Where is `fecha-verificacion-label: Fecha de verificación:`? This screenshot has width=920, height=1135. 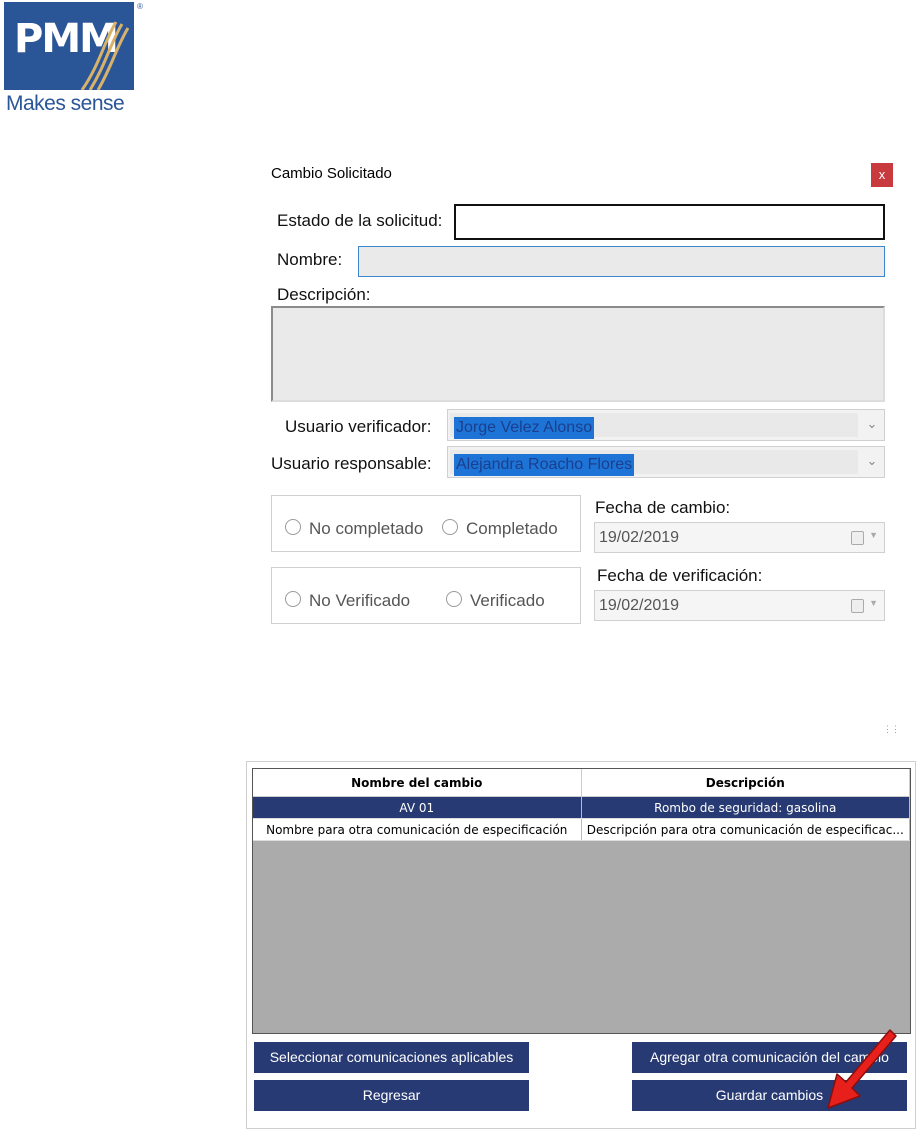
fecha-verificacion-label: Fecha de verificación: is located at coordinates (680, 575).